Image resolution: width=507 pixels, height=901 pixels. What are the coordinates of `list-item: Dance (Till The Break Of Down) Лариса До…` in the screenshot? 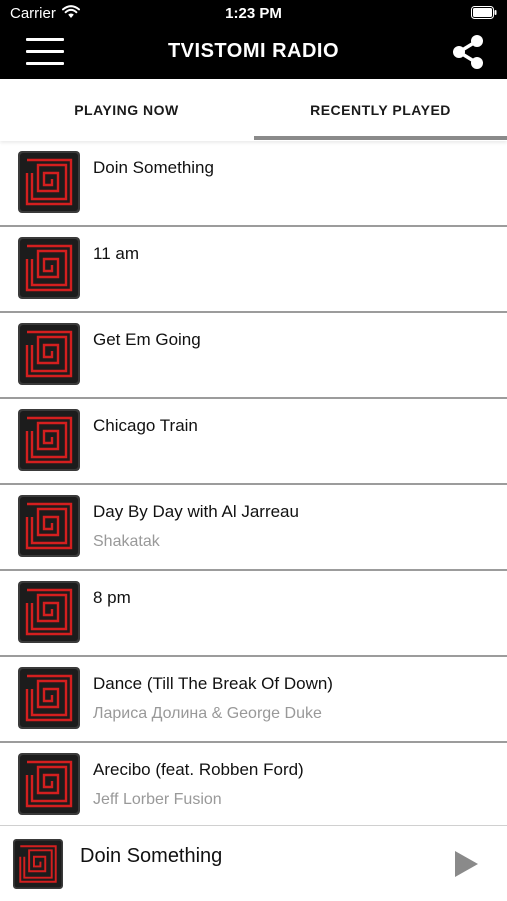 It's located at (253, 700).